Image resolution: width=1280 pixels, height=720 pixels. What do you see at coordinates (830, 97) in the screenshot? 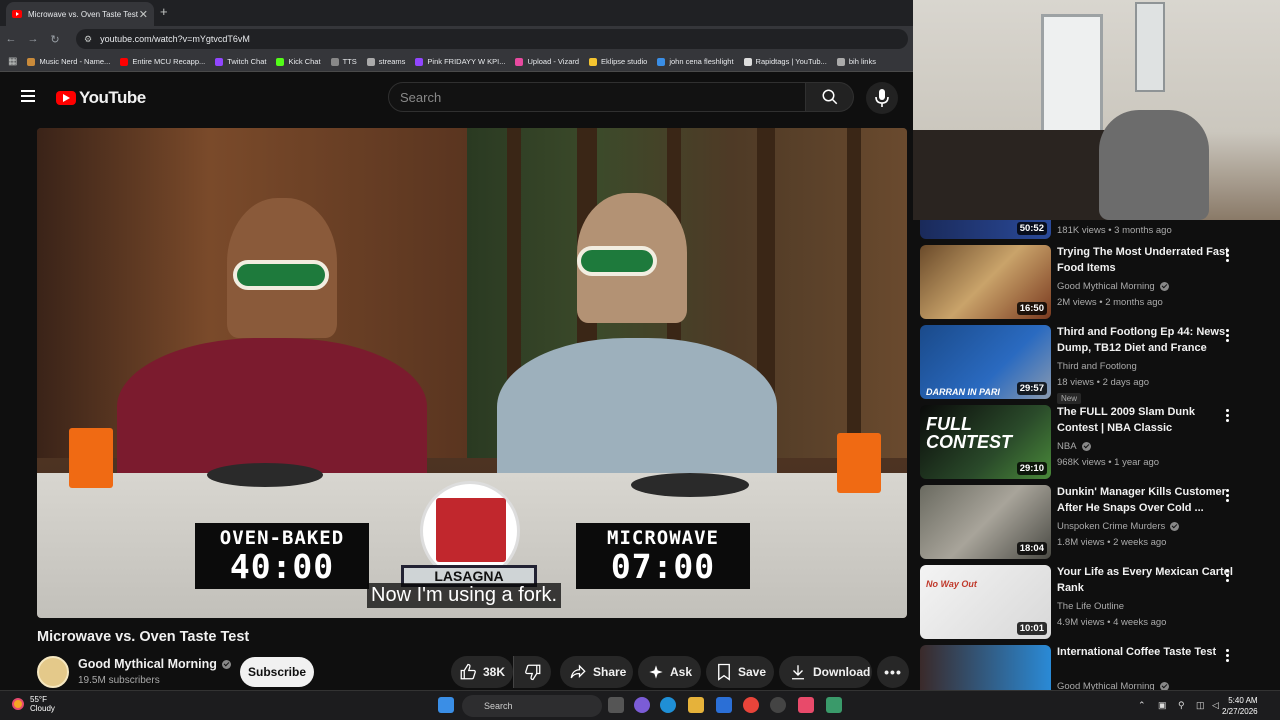
I see `search-button` at bounding box center [830, 97].